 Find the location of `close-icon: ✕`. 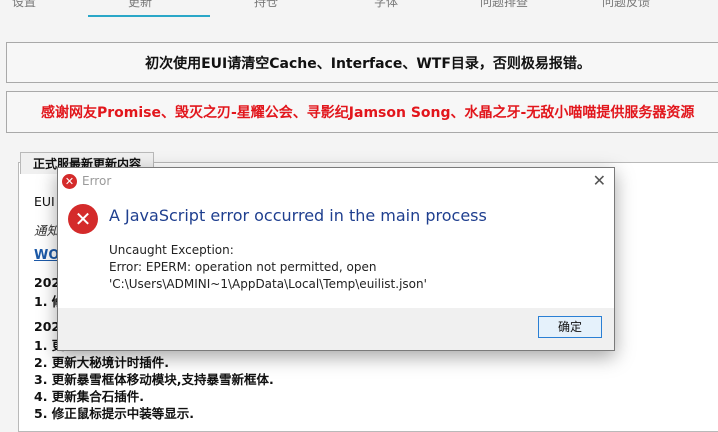

close-icon: ✕ is located at coordinates (599, 180).